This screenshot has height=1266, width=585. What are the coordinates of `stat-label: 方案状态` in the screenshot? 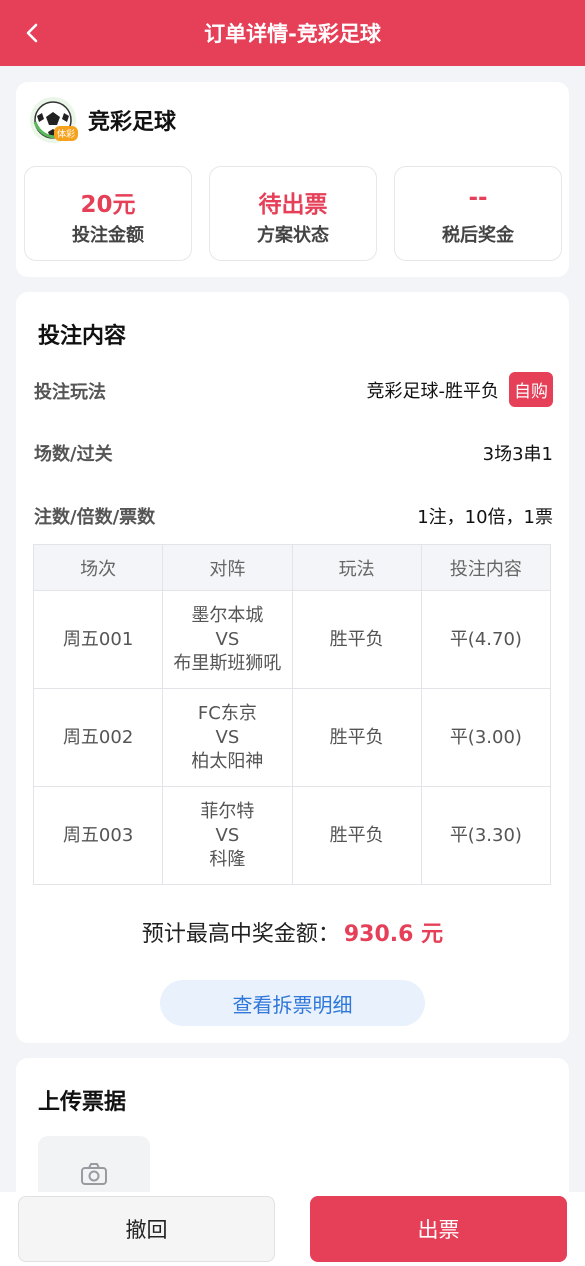 It's located at (293, 235).